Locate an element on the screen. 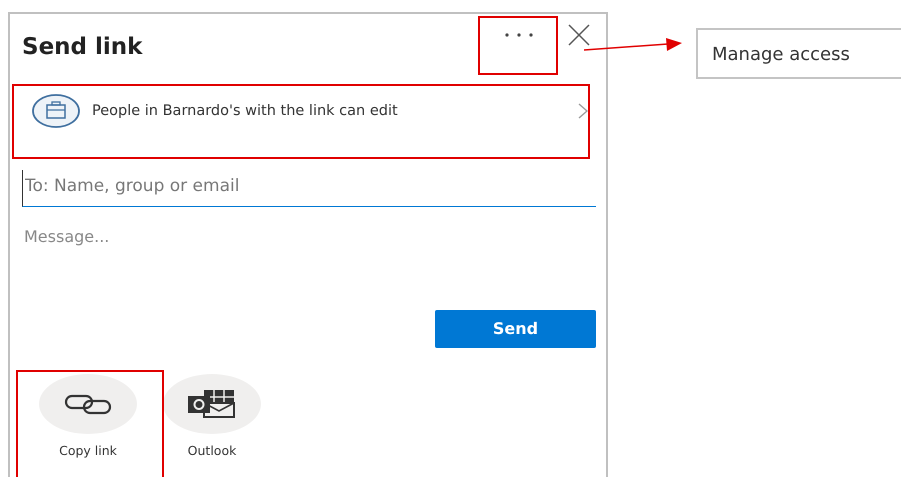 The height and width of the screenshot is (477, 901). chevron-icon is located at coordinates (583, 111).